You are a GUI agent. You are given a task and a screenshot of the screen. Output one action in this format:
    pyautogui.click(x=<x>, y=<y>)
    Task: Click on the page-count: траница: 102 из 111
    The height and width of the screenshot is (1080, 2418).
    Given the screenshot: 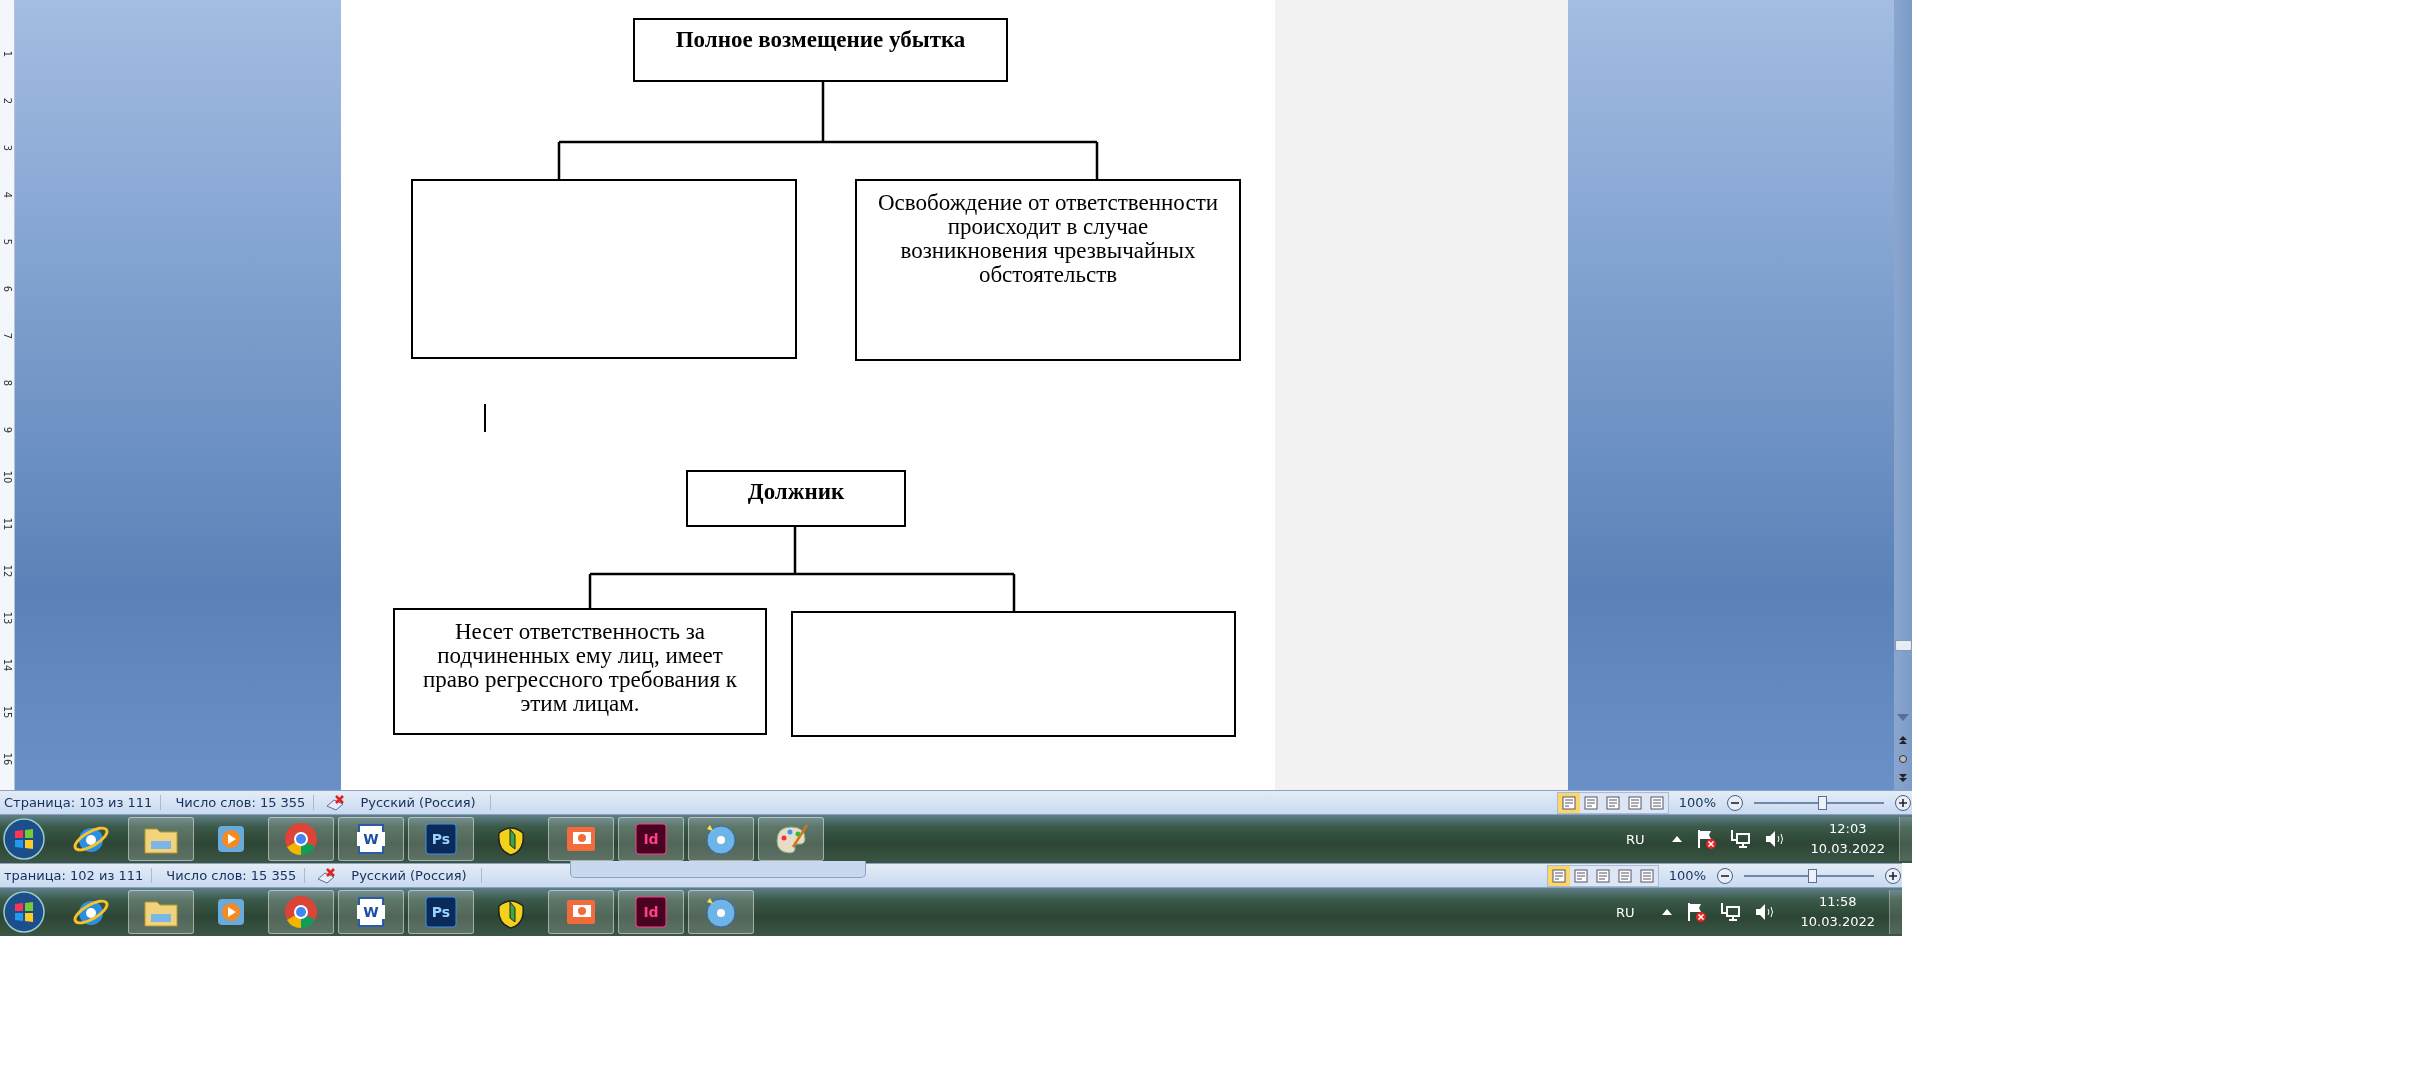 What is the action you would take?
    pyautogui.click(x=76, y=875)
    